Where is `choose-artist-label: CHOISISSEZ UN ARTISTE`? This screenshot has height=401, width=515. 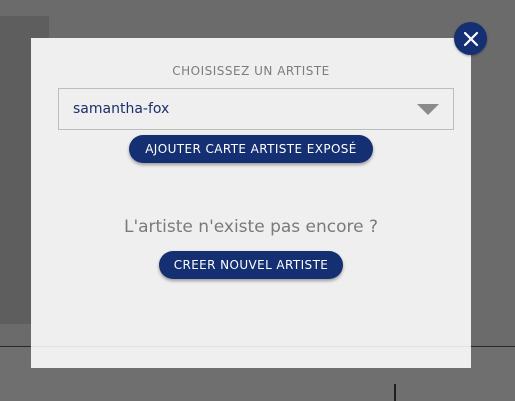 choose-artist-label: CHOISISSEZ UN ARTISTE is located at coordinates (251, 71).